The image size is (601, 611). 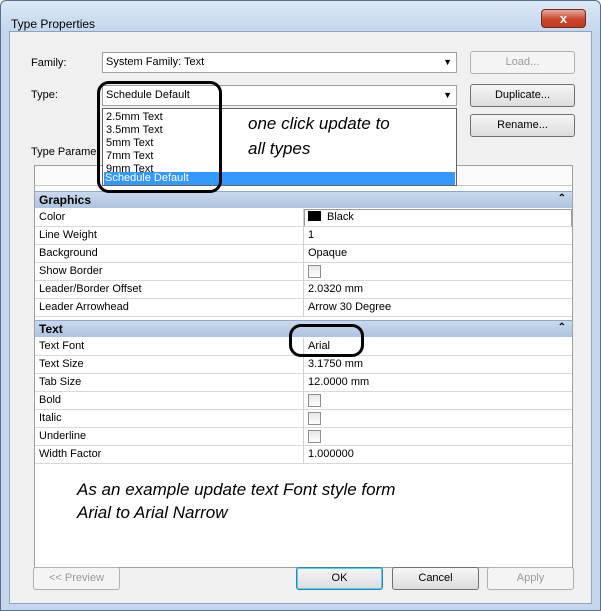 I want to click on param-name: Color, so click(x=52, y=217).